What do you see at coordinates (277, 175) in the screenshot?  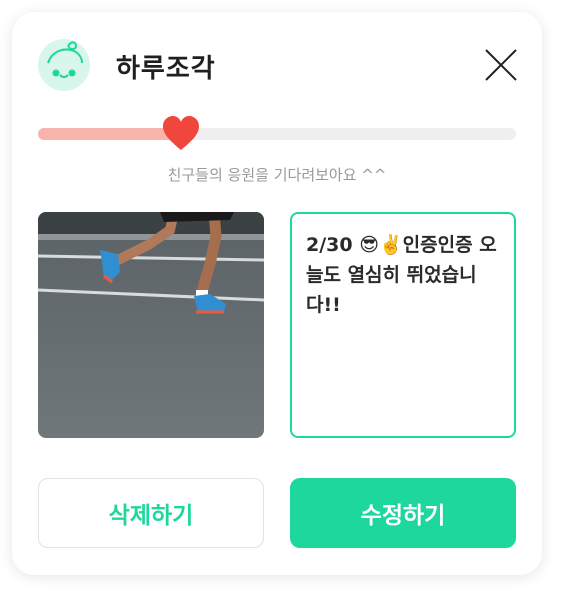 I see `helper-text: 친구들의 응원을 기다려보아요 ^^` at bounding box center [277, 175].